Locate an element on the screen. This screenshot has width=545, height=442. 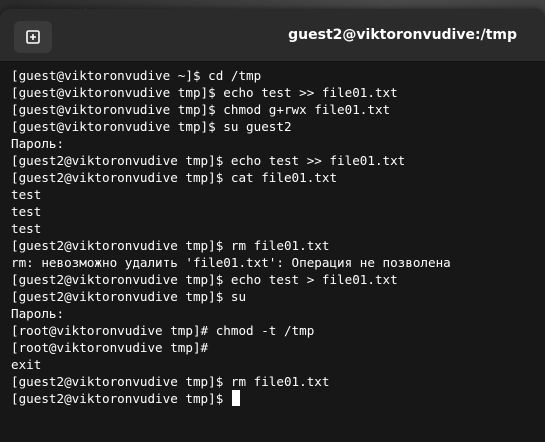
terminal-line: [guest@viktoronvudive ~]$ cd /tmp is located at coordinates (136, 75).